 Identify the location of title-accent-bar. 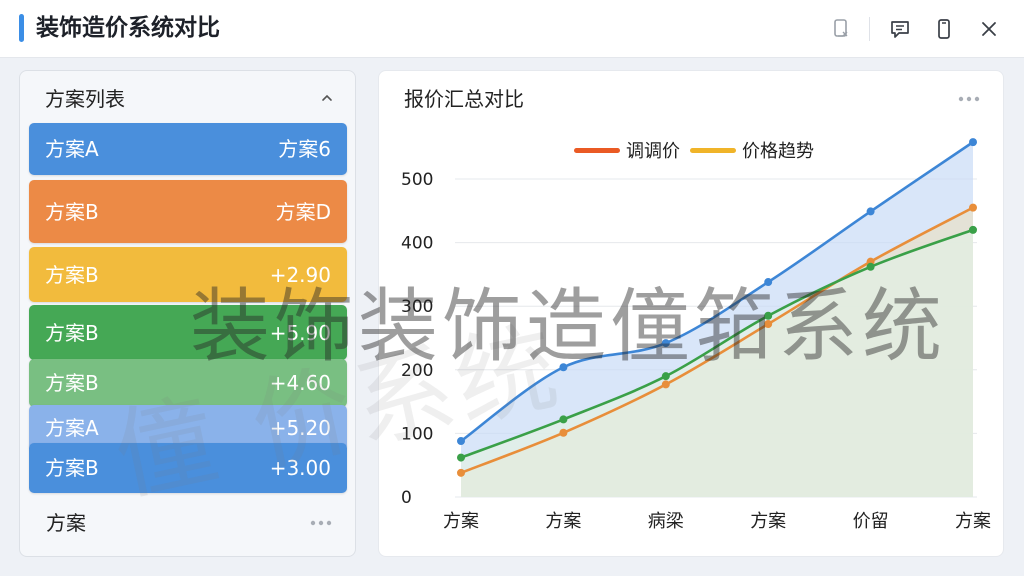
(21, 28).